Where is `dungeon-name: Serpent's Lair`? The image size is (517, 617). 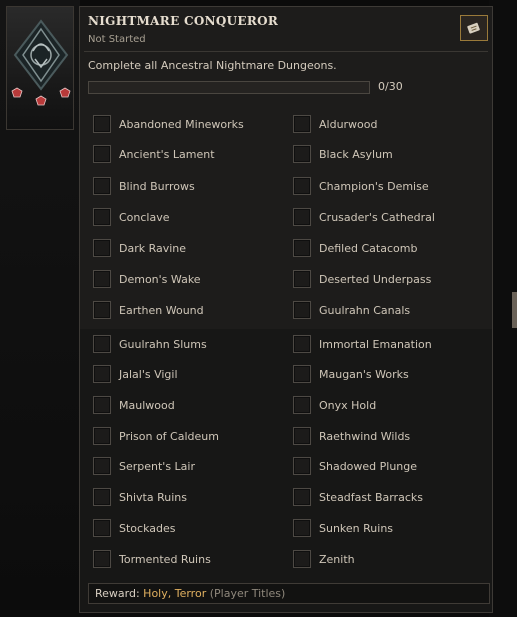 dungeon-name: Serpent's Lair is located at coordinates (157, 466).